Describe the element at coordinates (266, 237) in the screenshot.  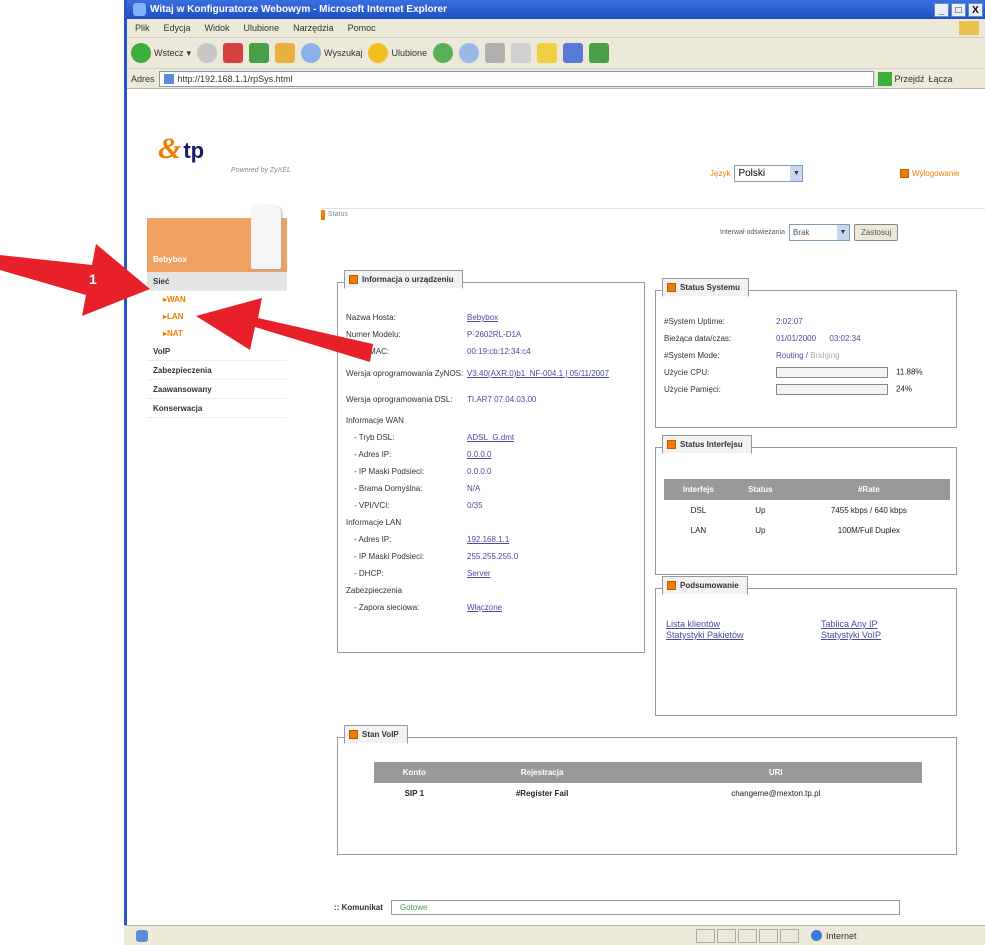
I see `router-device-icon` at that location.